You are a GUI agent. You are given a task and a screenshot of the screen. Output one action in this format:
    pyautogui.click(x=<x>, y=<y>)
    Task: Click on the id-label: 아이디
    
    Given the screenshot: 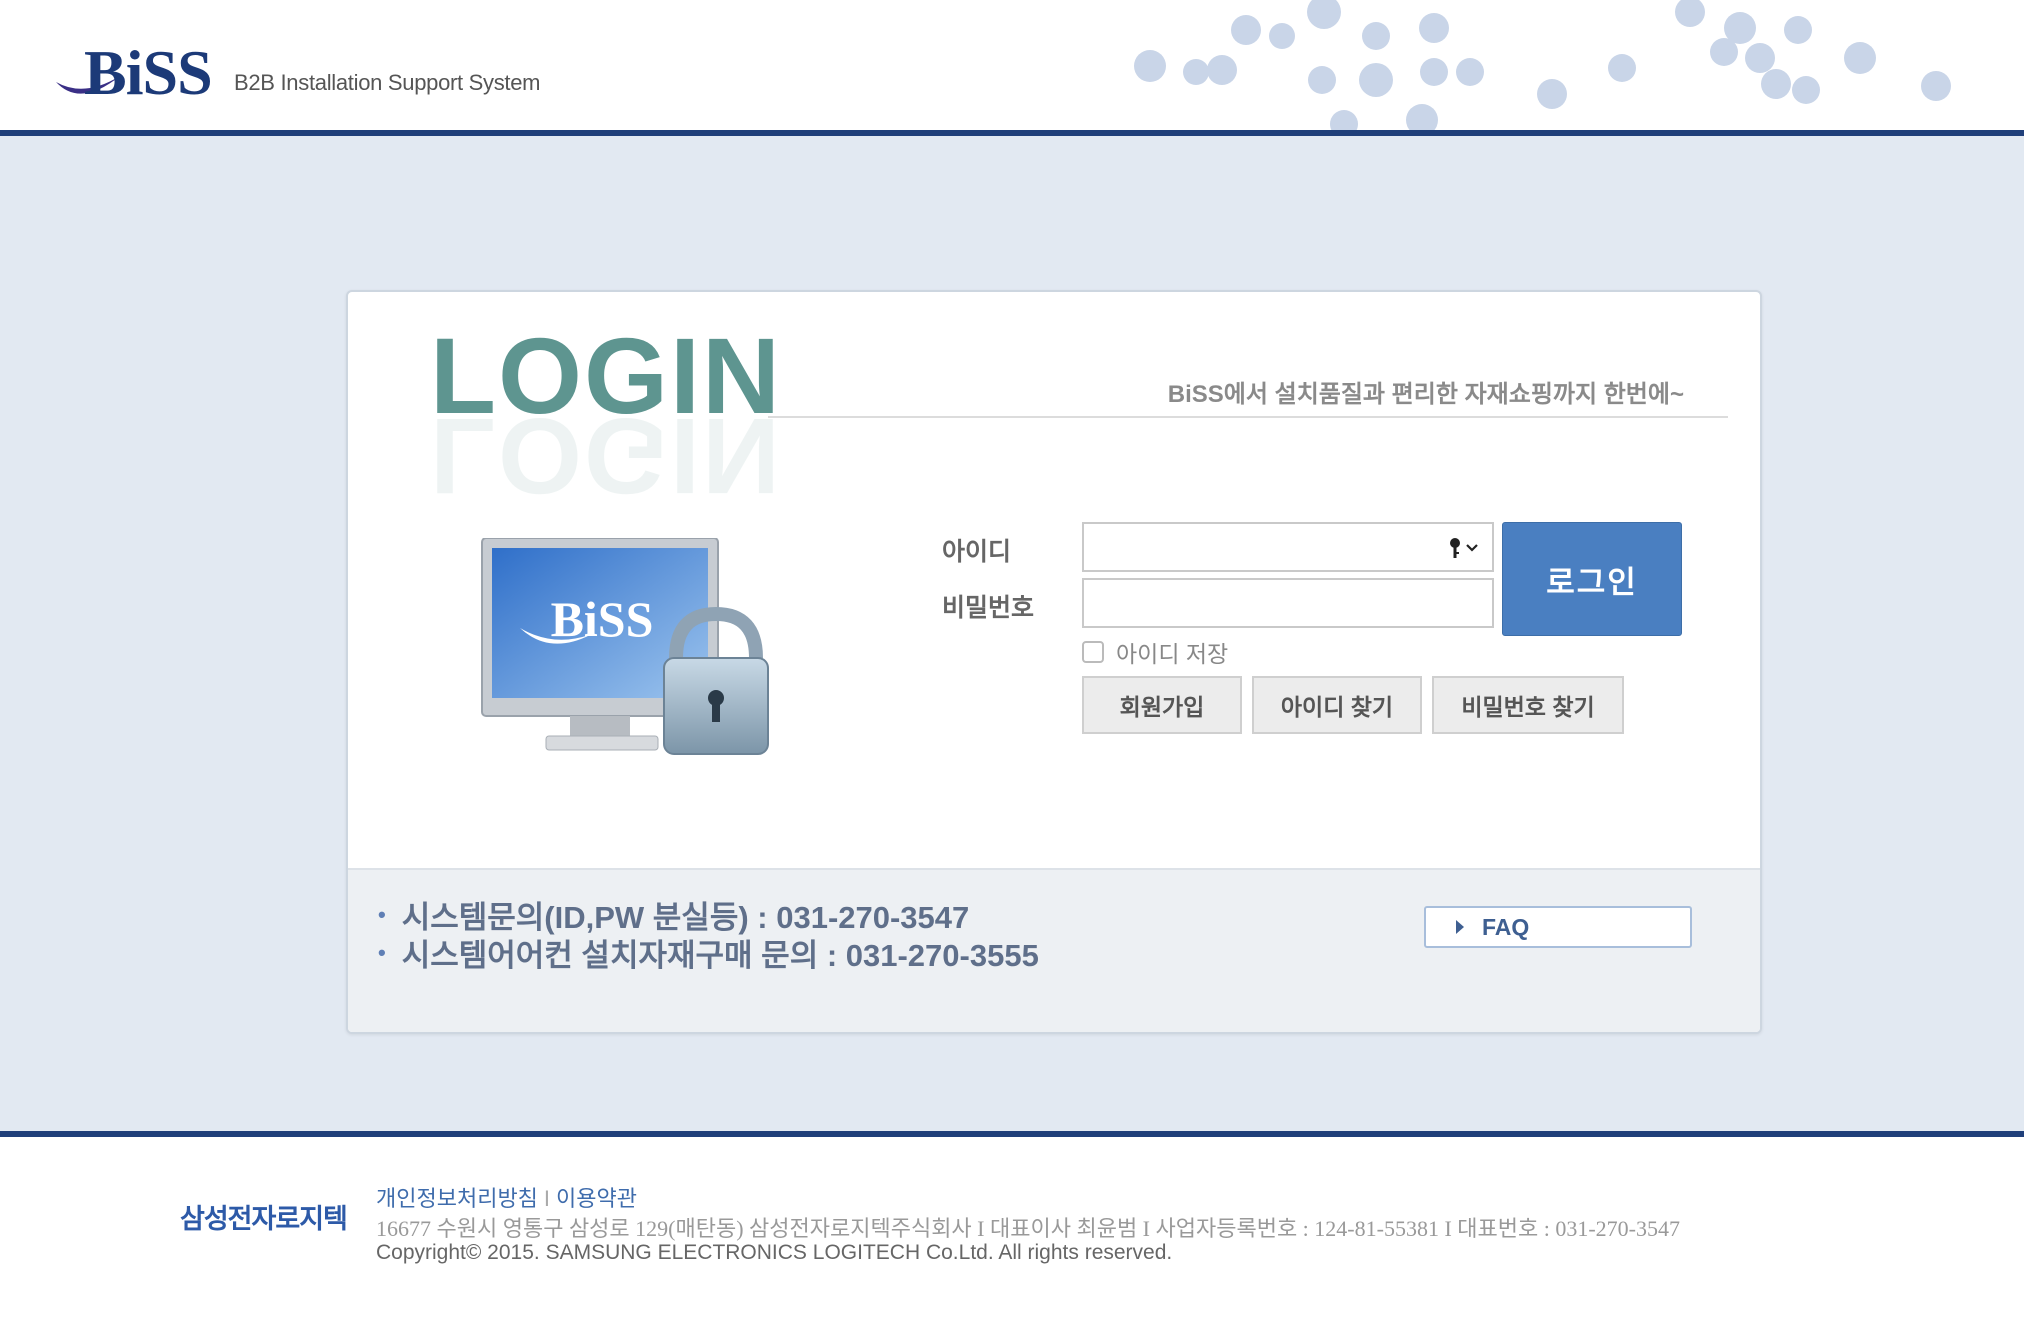 What is the action you would take?
    pyautogui.click(x=977, y=552)
    